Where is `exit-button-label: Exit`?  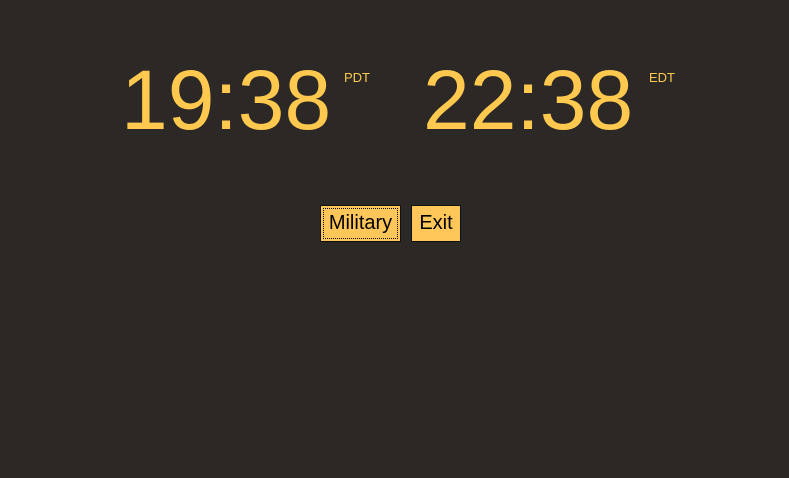
exit-button-label: Exit is located at coordinates (436, 223).